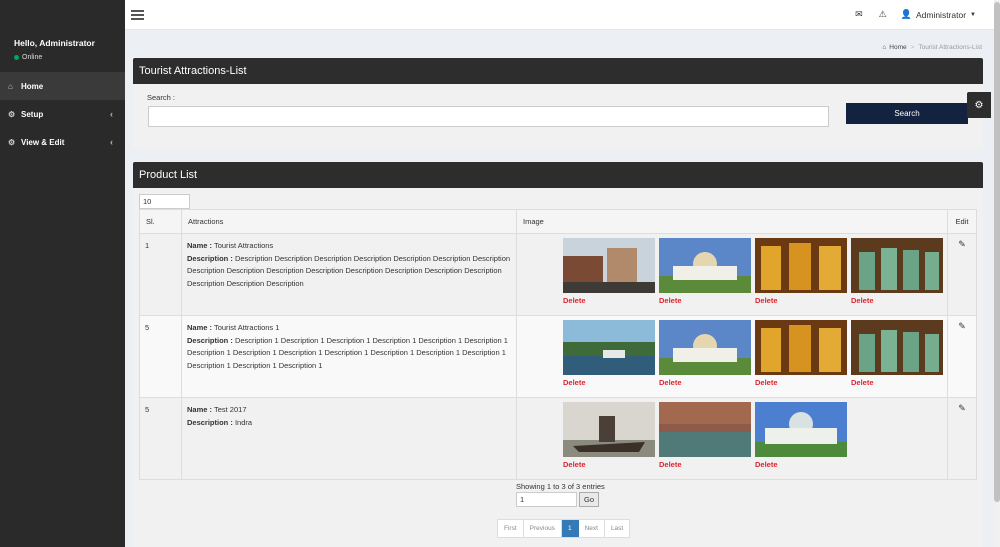 The height and width of the screenshot is (547, 1000). What do you see at coordinates (62, 86) in the screenshot?
I see `sidebar-item-home: ⌂ Home` at bounding box center [62, 86].